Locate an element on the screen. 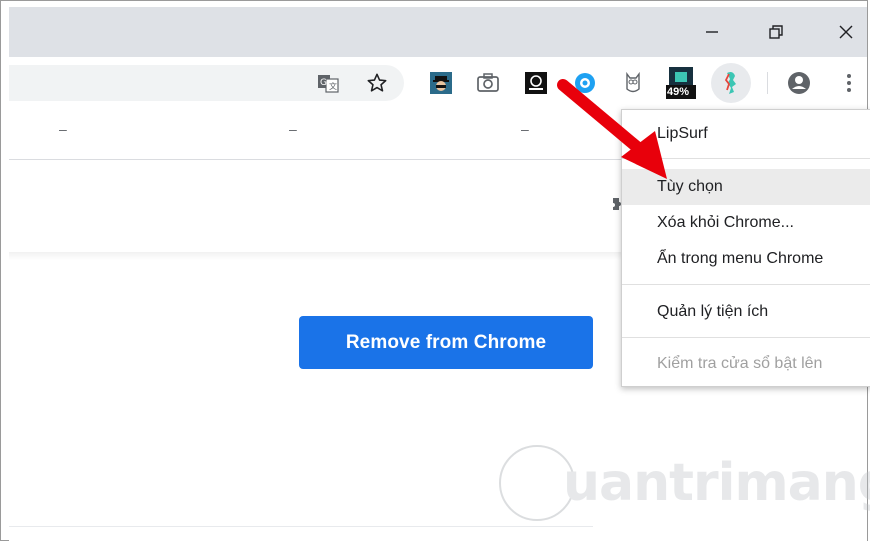  restore-button is located at coordinates (776, 32).